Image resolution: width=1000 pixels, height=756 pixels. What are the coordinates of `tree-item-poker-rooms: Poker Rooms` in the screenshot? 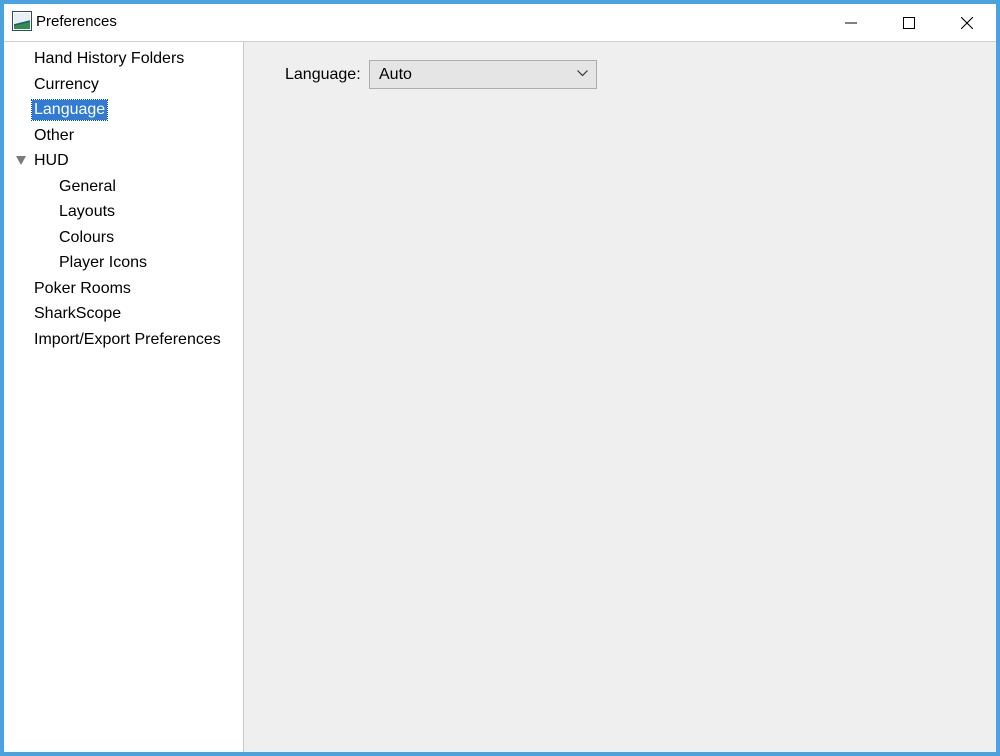 It's located at (82, 289).